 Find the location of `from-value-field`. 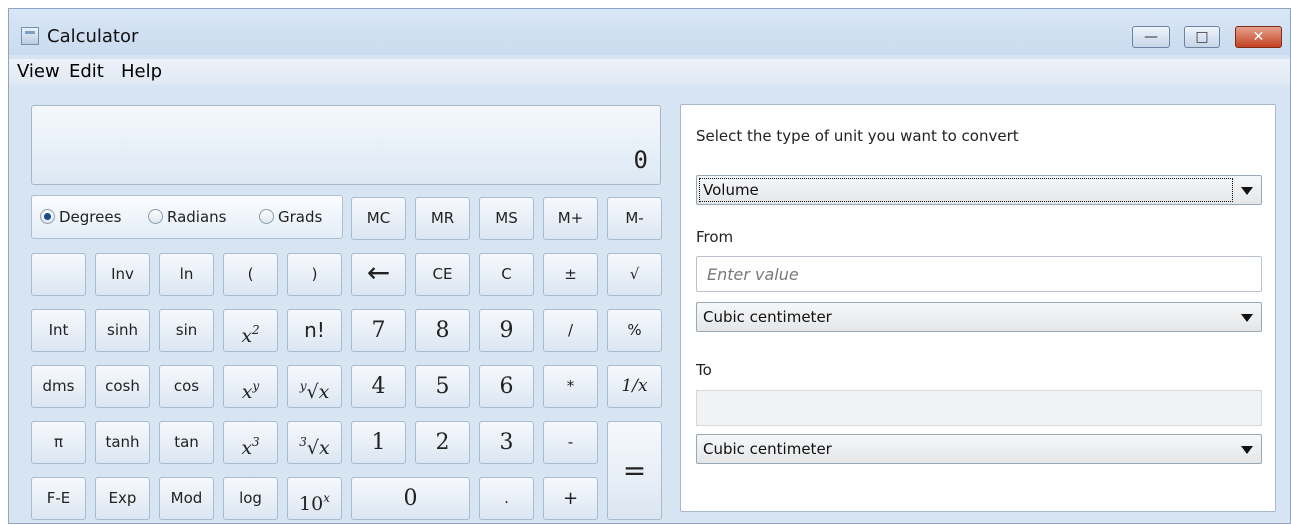

from-value-field is located at coordinates (979, 274).